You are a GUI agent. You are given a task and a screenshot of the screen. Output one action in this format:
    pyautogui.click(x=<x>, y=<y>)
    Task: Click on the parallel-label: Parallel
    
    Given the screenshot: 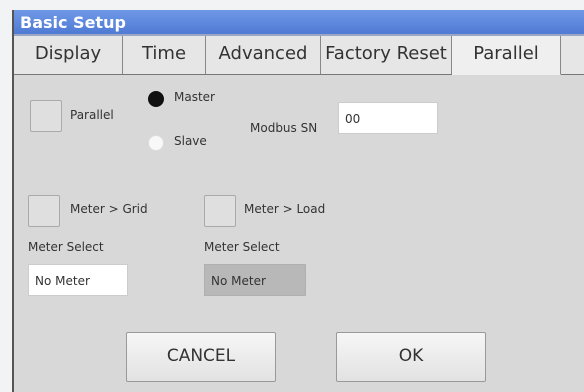 What is the action you would take?
    pyautogui.click(x=92, y=115)
    